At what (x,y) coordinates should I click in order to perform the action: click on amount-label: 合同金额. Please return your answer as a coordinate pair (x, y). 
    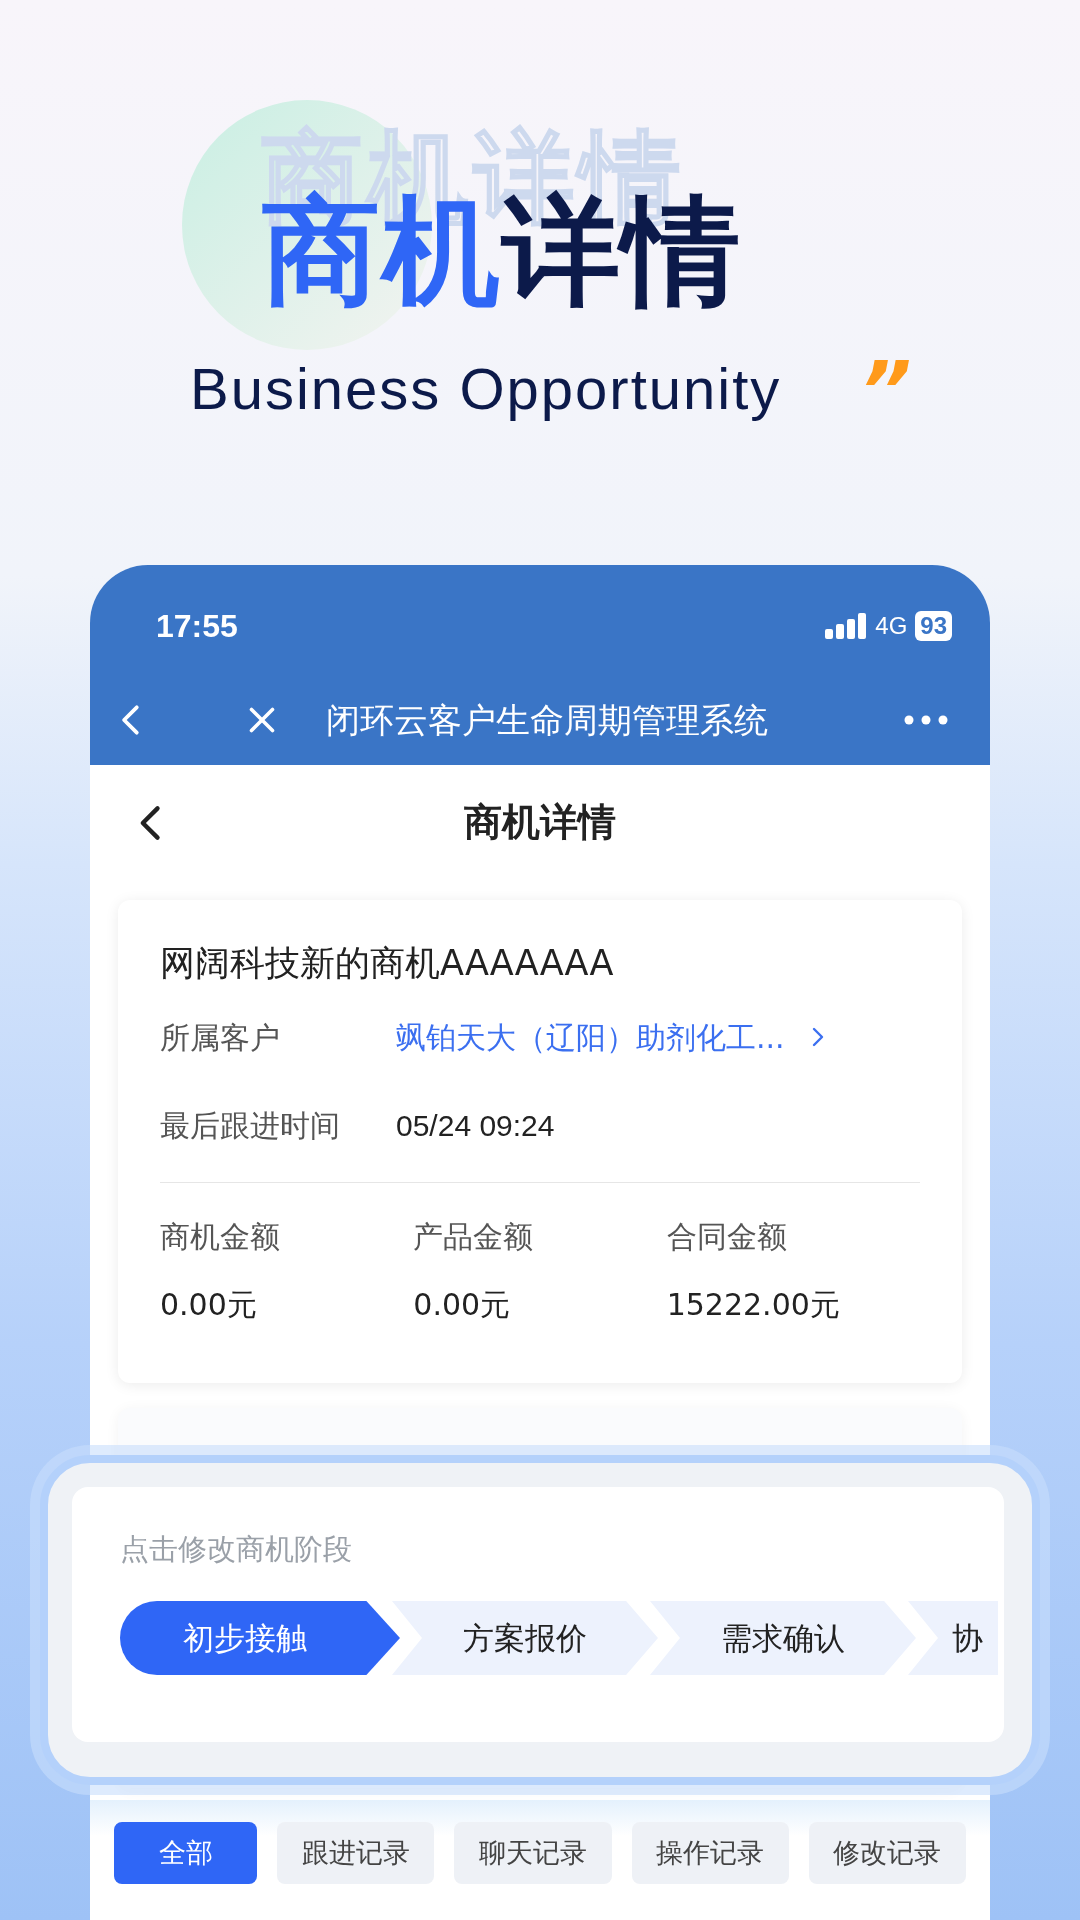
    Looking at the image, I should click on (727, 1237).